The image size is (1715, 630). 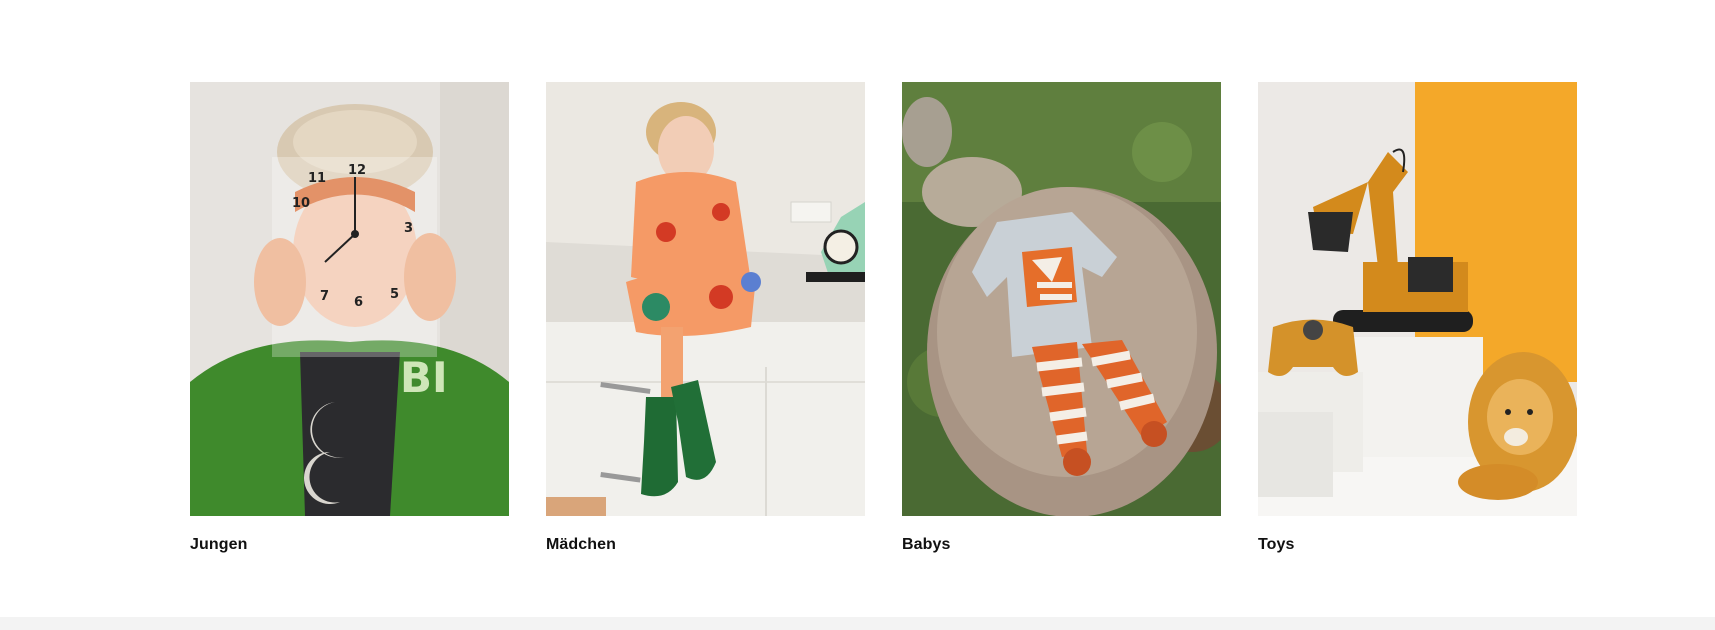 What do you see at coordinates (1276, 544) in the screenshot?
I see `category-label-toys: Toys` at bounding box center [1276, 544].